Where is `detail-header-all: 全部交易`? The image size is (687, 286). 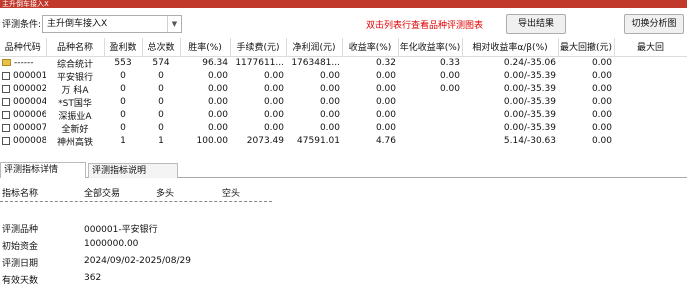 detail-header-all: 全部交易 is located at coordinates (102, 194).